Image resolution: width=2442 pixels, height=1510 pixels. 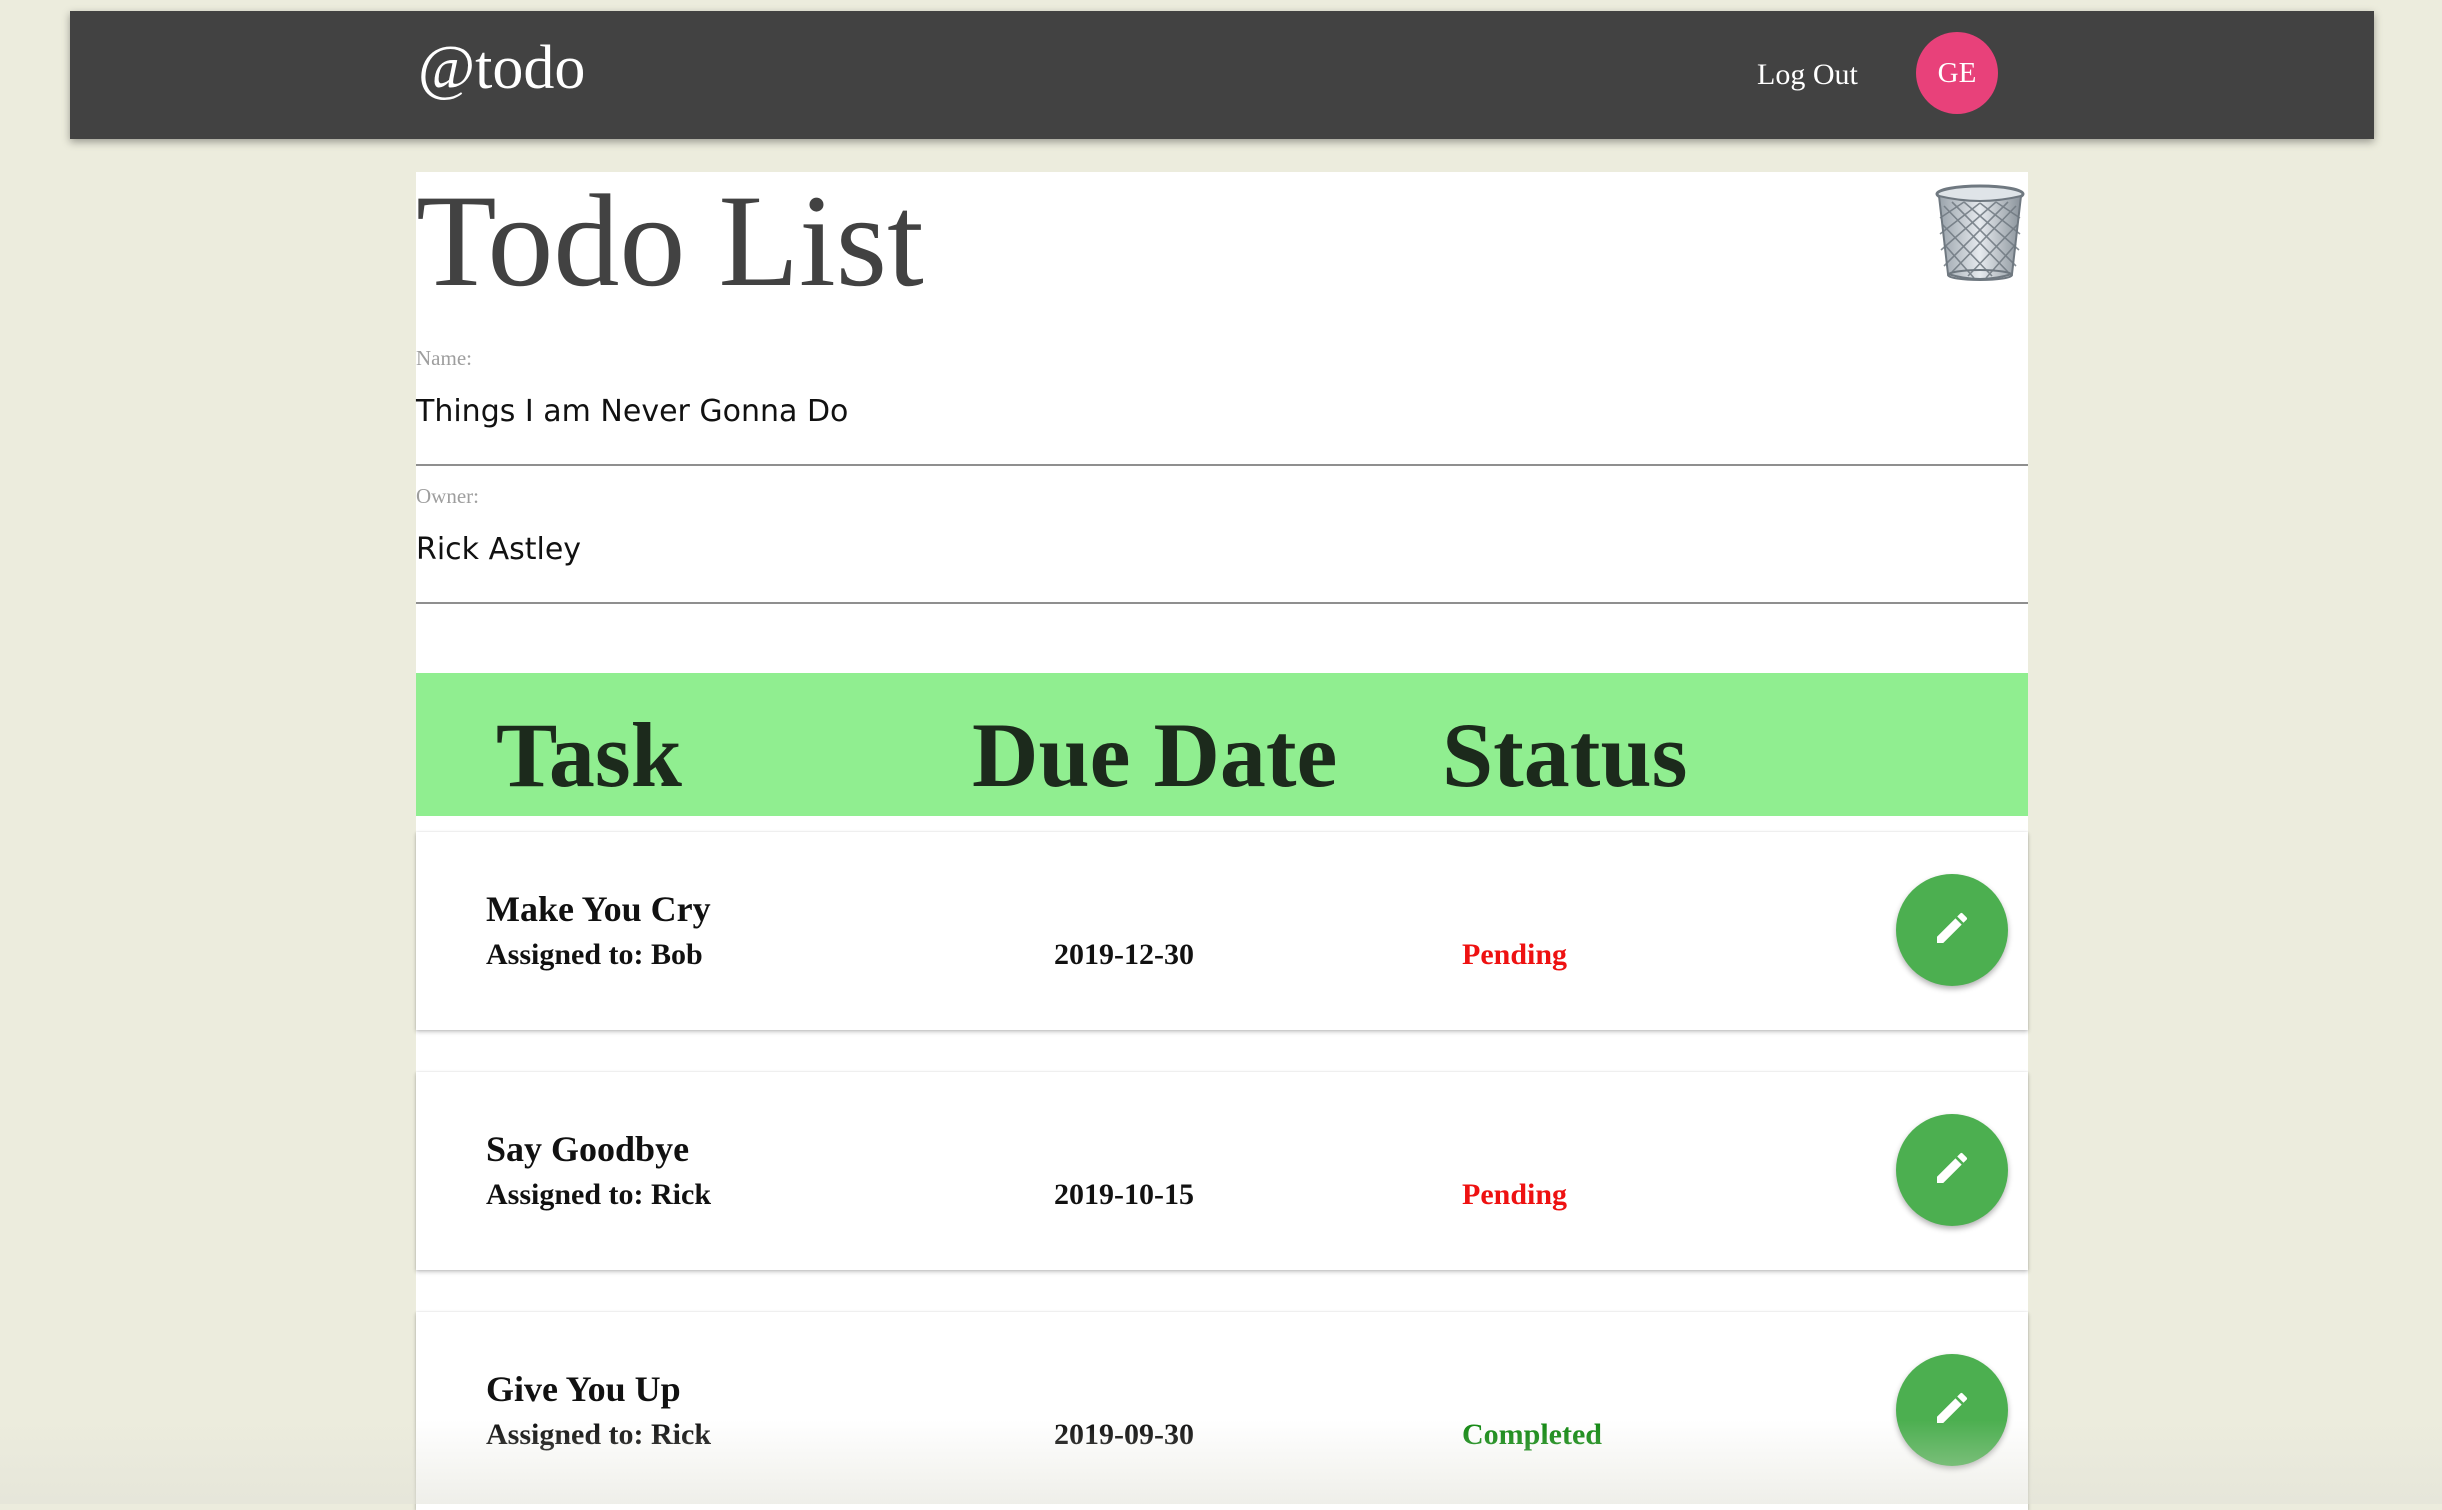 I want to click on trash-can-icon, so click(x=1980, y=233).